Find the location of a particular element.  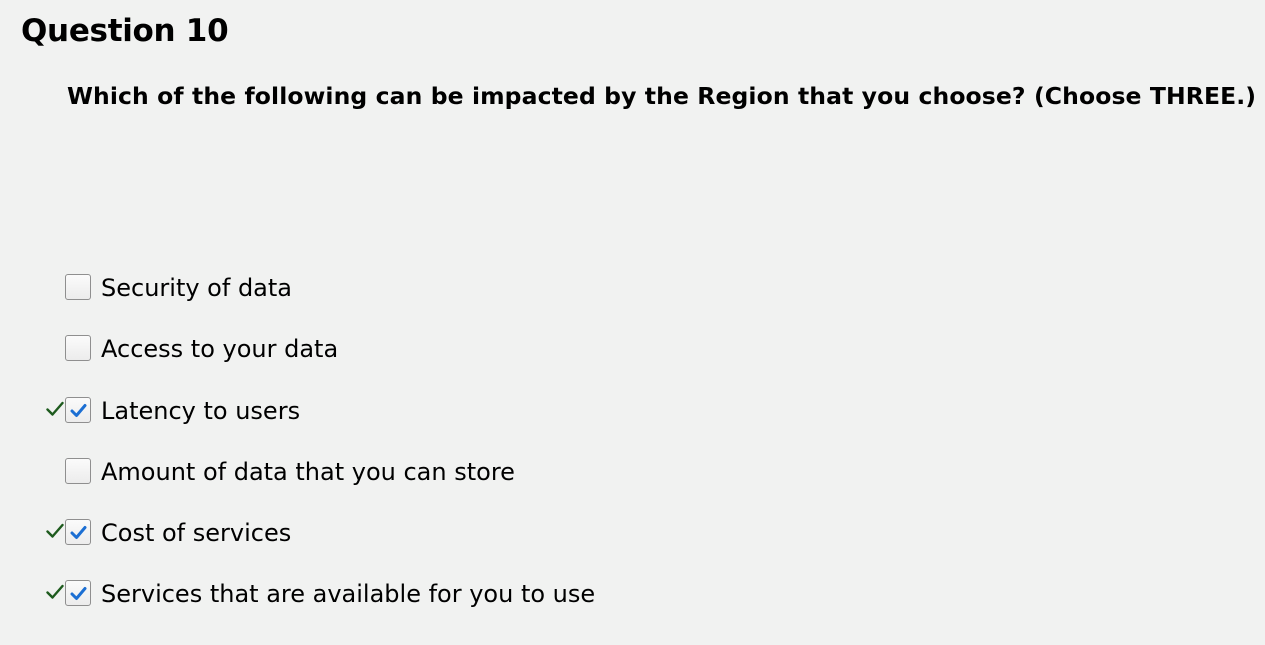

checkbox-services-available is located at coordinates (78, 593).